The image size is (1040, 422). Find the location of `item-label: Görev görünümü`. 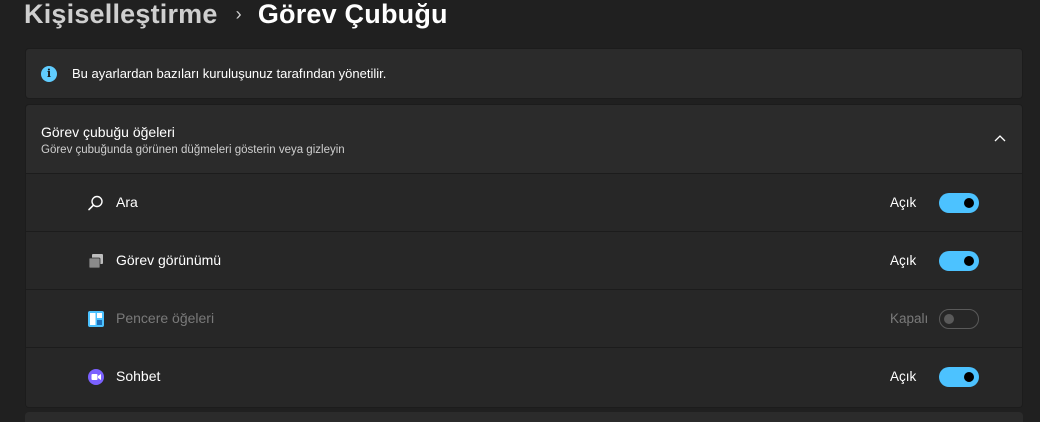

item-label: Görev görünümü is located at coordinates (169, 260).